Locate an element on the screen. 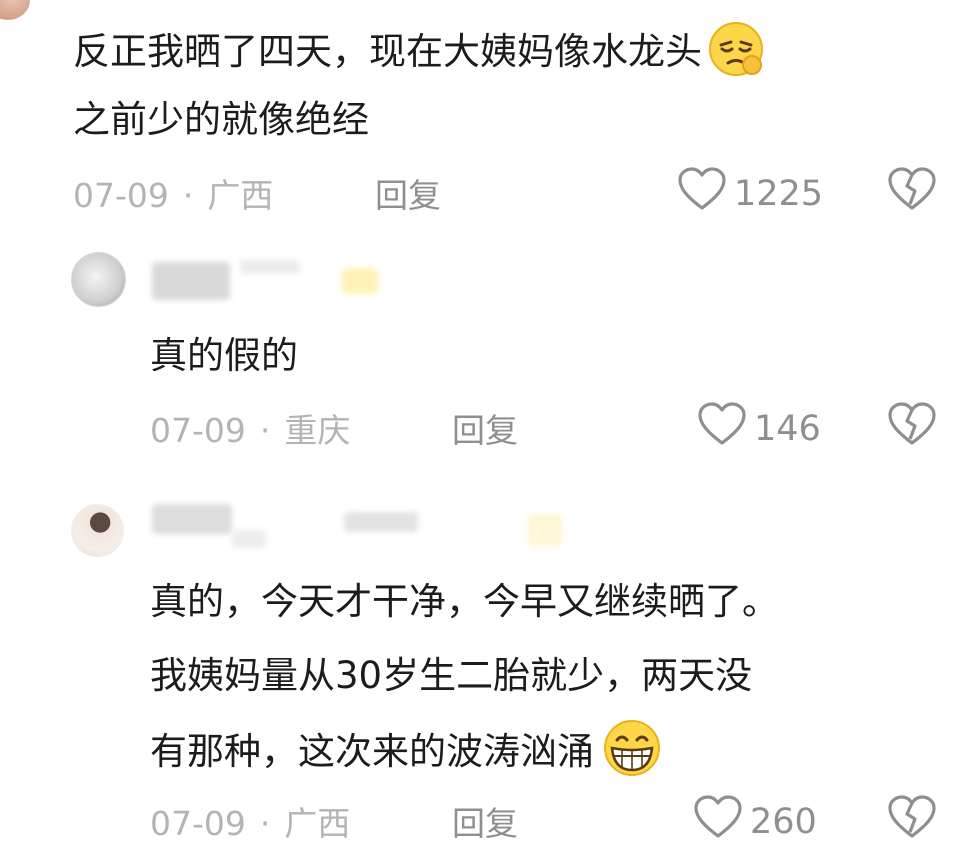 Image resolution: width=963 pixels, height=861 pixels. comment-text-line: 真的，今天才干净，今早又继续晒了。 is located at coordinates (464, 601).